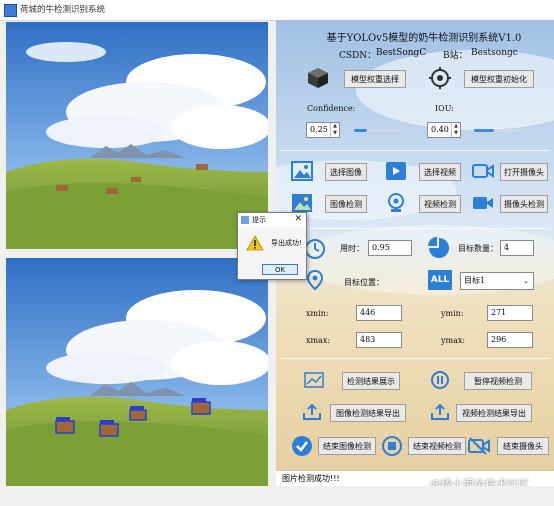 The image size is (554, 506). Describe the element at coordinates (319, 129) in the screenshot. I see `confidence-value: 0.25` at that location.